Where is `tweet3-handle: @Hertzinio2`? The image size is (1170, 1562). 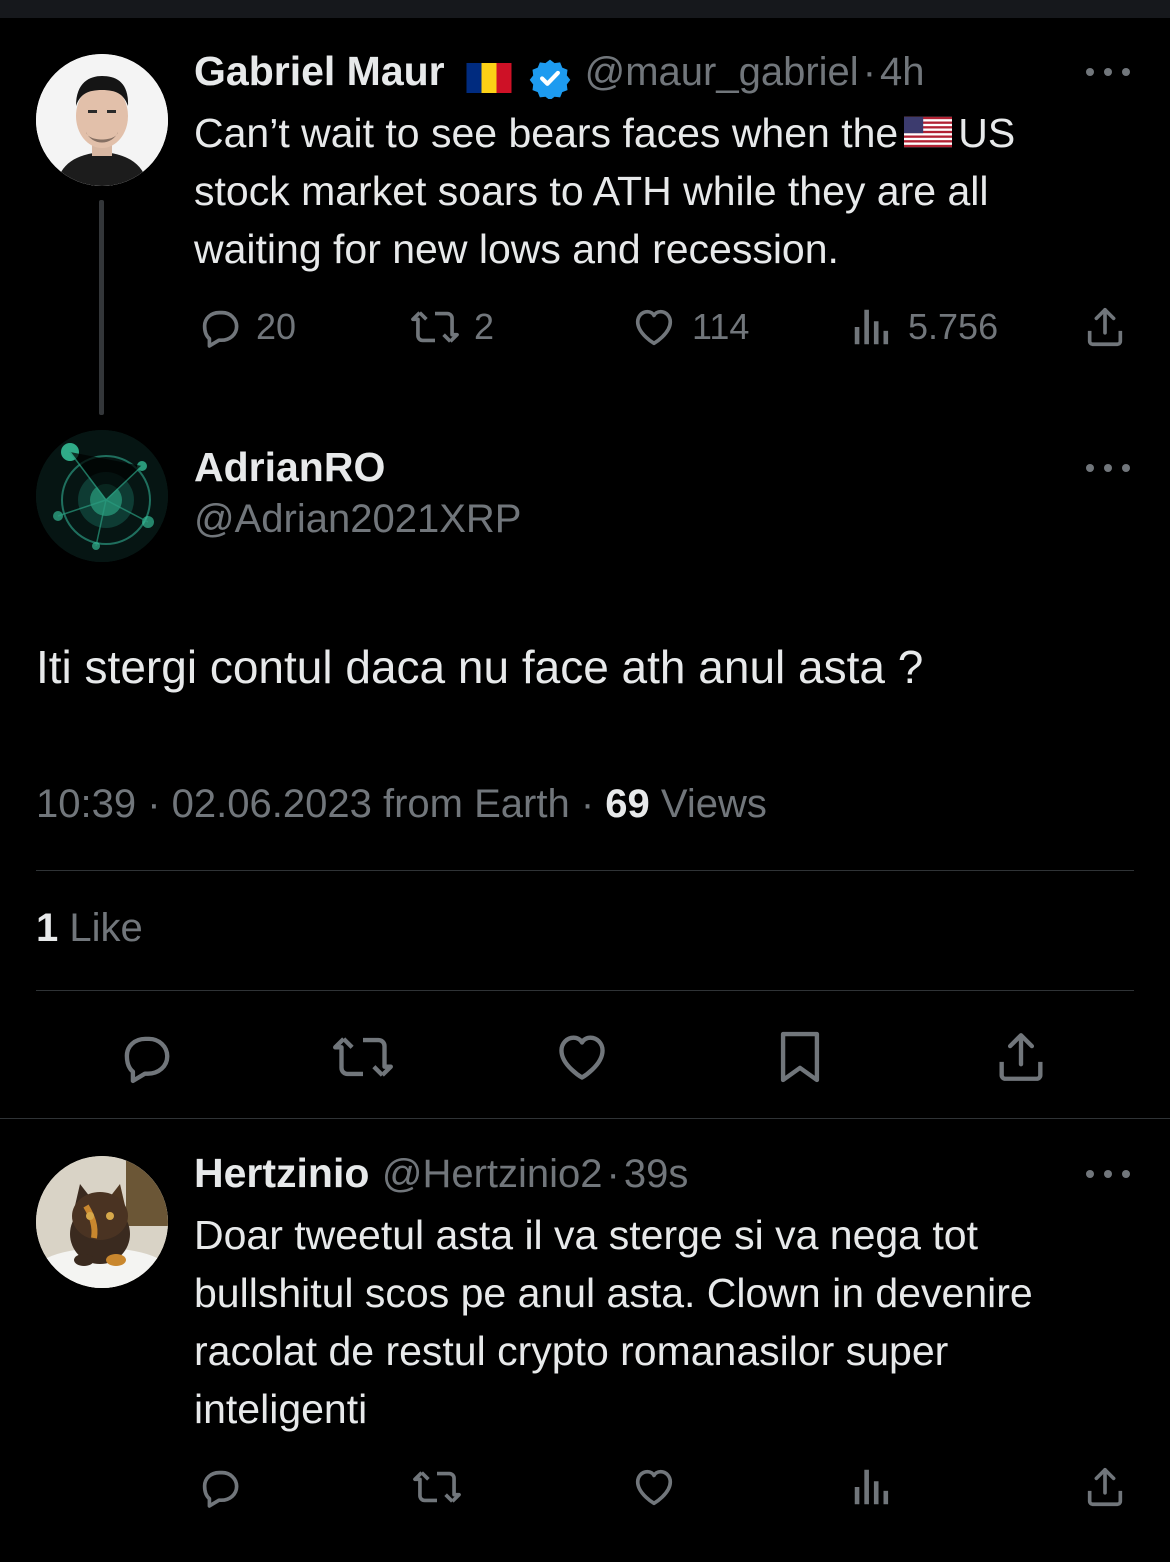
tweet3-handle: @Hertzinio2 is located at coordinates (492, 1174).